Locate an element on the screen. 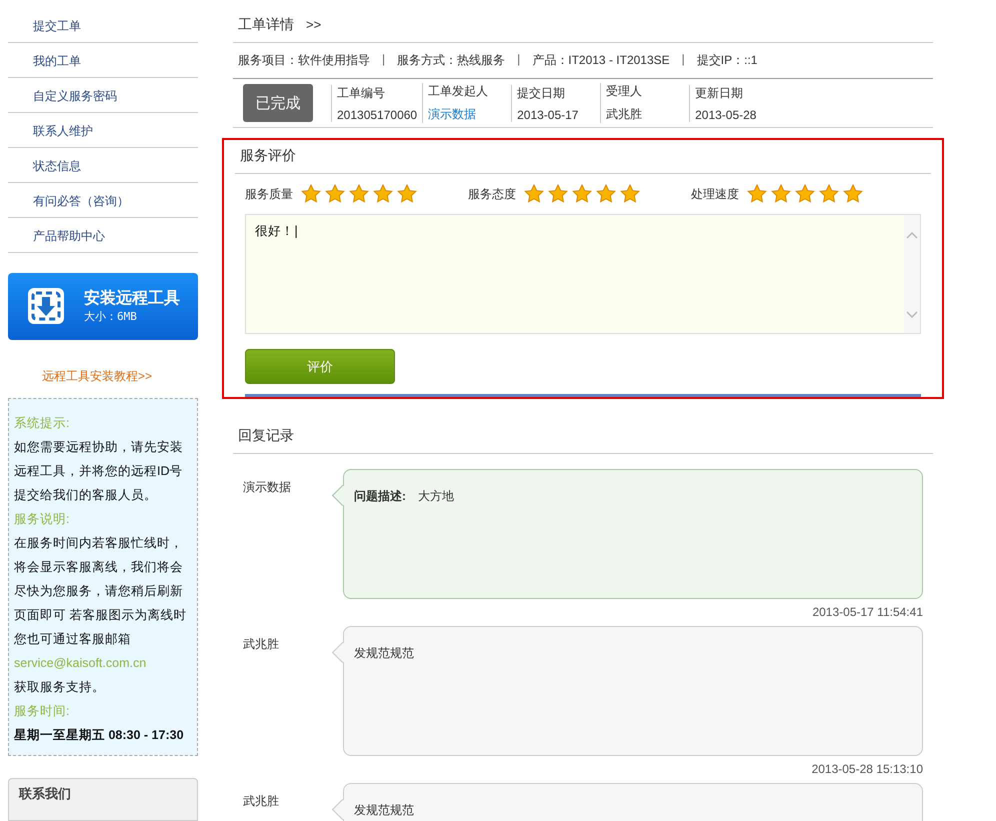 Image resolution: width=996 pixels, height=821 pixels. section-title: 工单详情 is located at coordinates (266, 25).